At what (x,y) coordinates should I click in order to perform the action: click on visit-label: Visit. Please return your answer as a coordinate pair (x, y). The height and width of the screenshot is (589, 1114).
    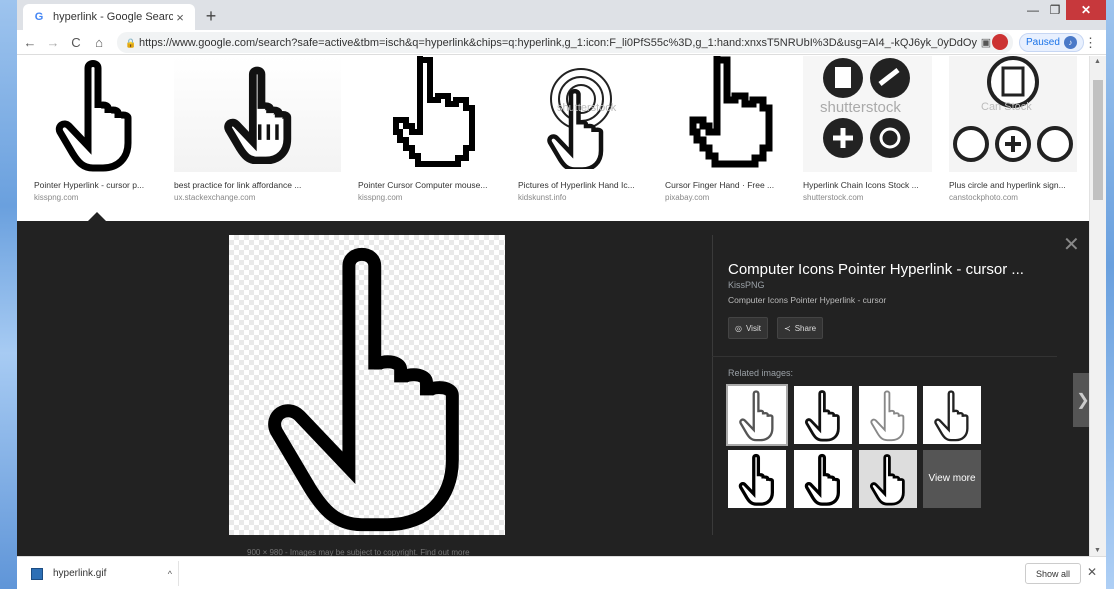
    Looking at the image, I should click on (753, 328).